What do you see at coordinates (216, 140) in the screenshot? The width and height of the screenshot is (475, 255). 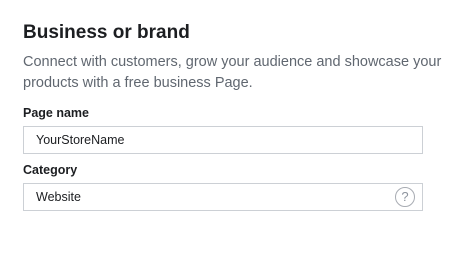 I see `page-name-input` at bounding box center [216, 140].